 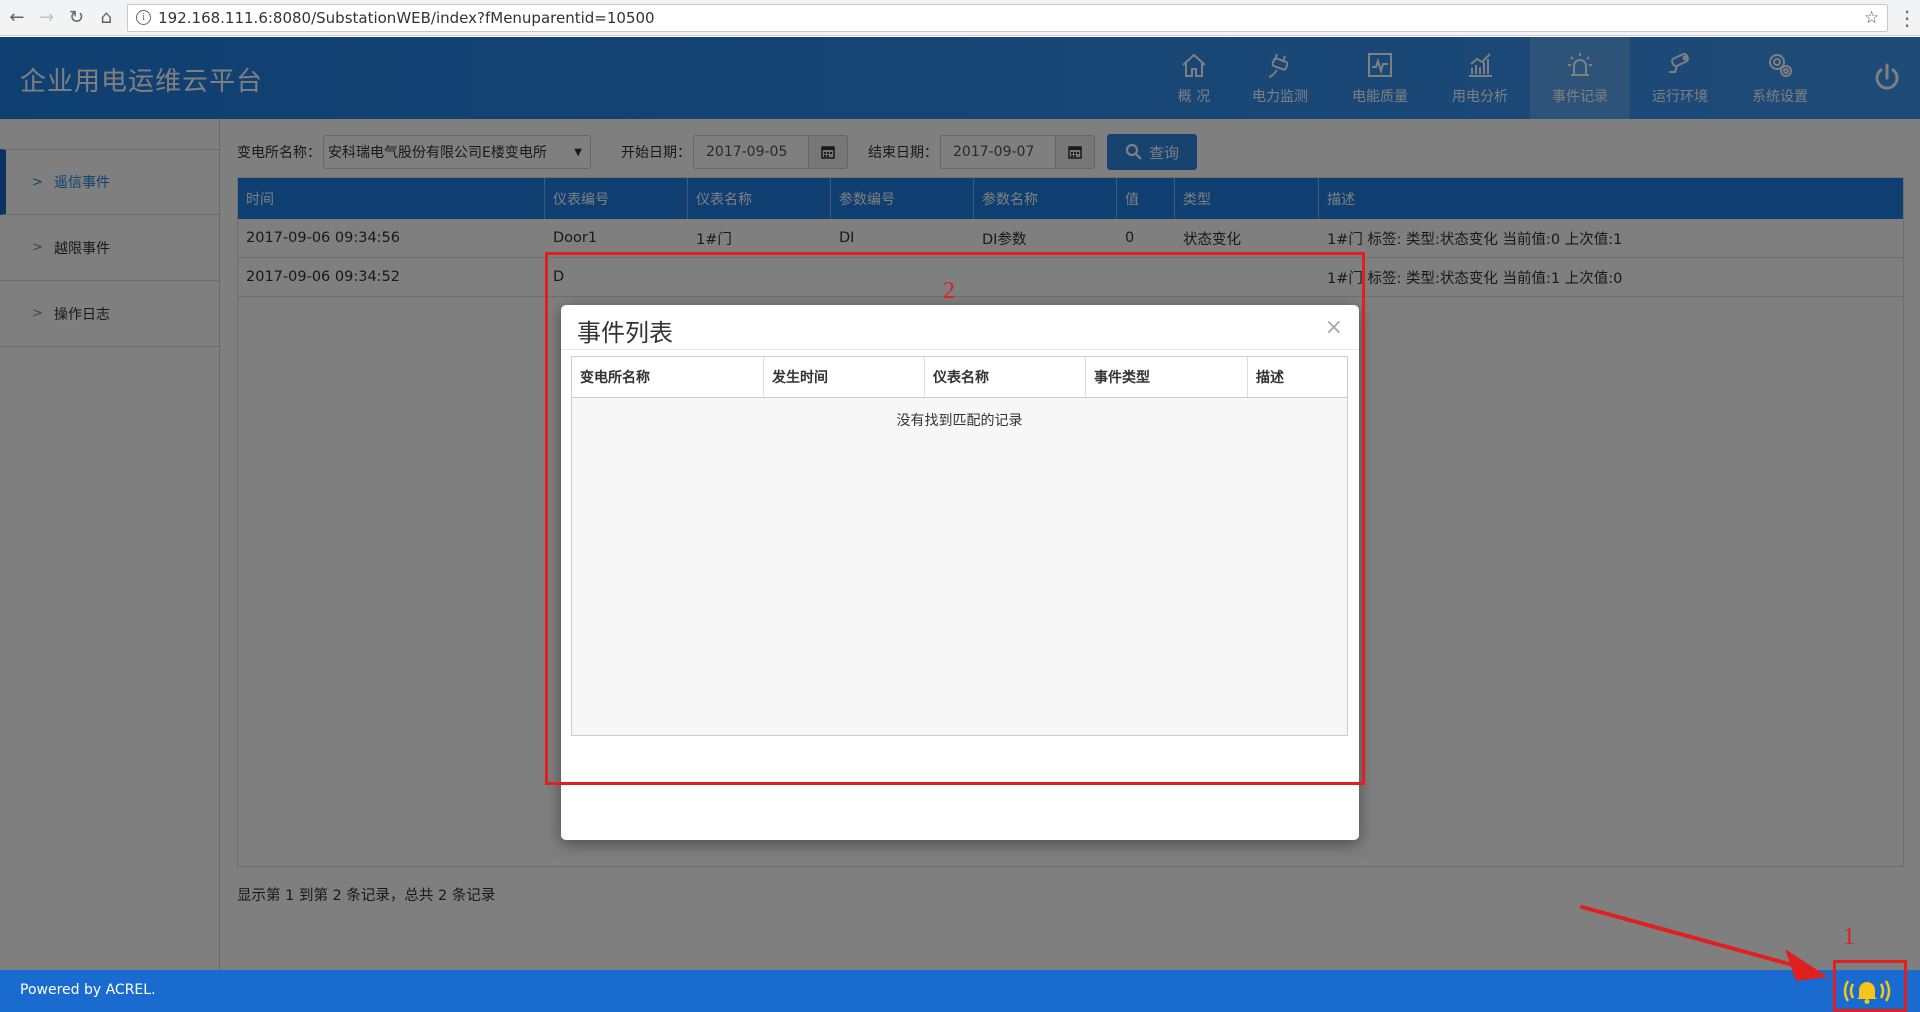 What do you see at coordinates (1849, 937) in the screenshot?
I see `annotation-label-1: 1` at bounding box center [1849, 937].